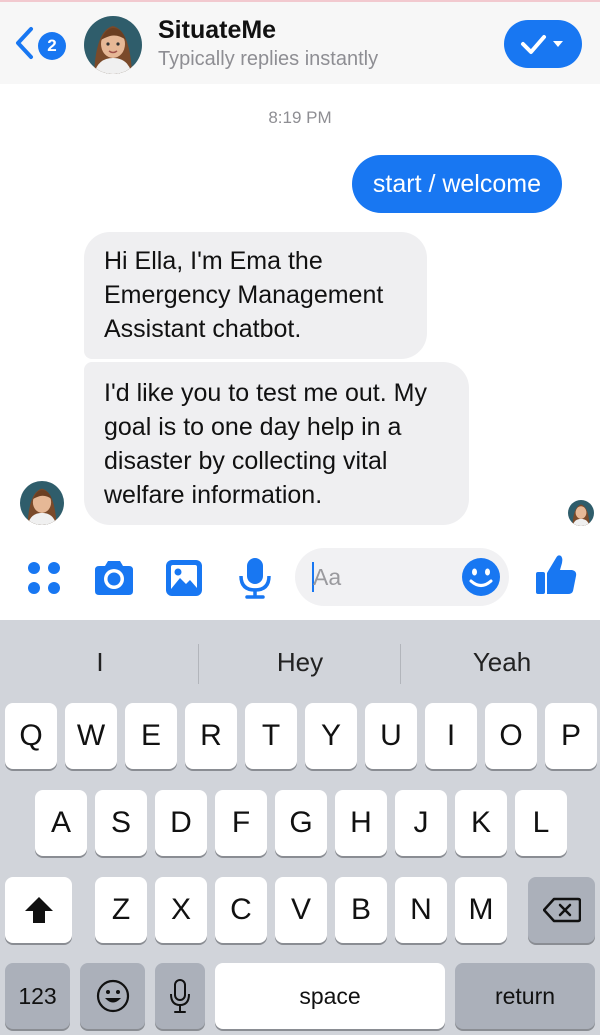  What do you see at coordinates (121, 823) in the screenshot?
I see `key-s: S` at bounding box center [121, 823].